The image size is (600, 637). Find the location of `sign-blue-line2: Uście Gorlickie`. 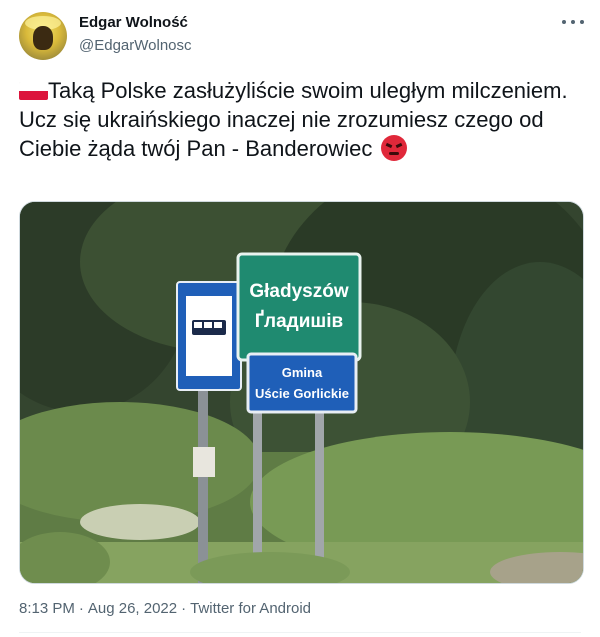

sign-blue-line2: Uście Gorlickie is located at coordinates (302, 393).